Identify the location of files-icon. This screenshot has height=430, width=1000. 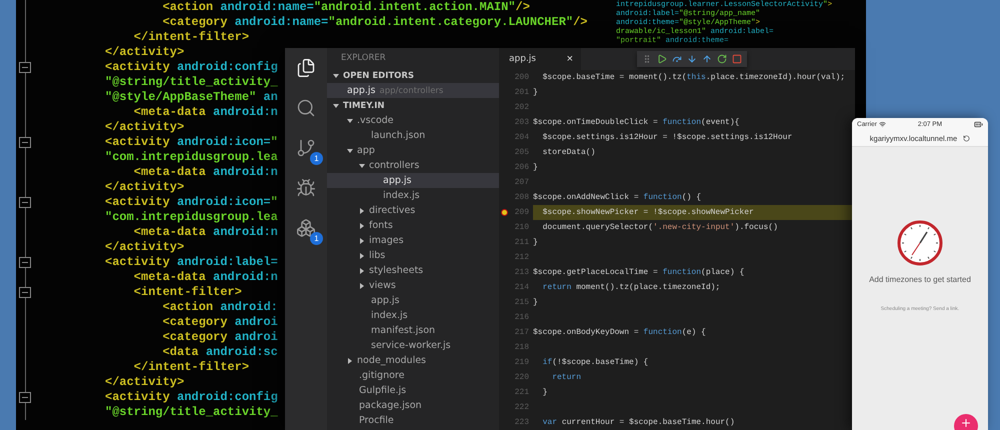
(306, 68).